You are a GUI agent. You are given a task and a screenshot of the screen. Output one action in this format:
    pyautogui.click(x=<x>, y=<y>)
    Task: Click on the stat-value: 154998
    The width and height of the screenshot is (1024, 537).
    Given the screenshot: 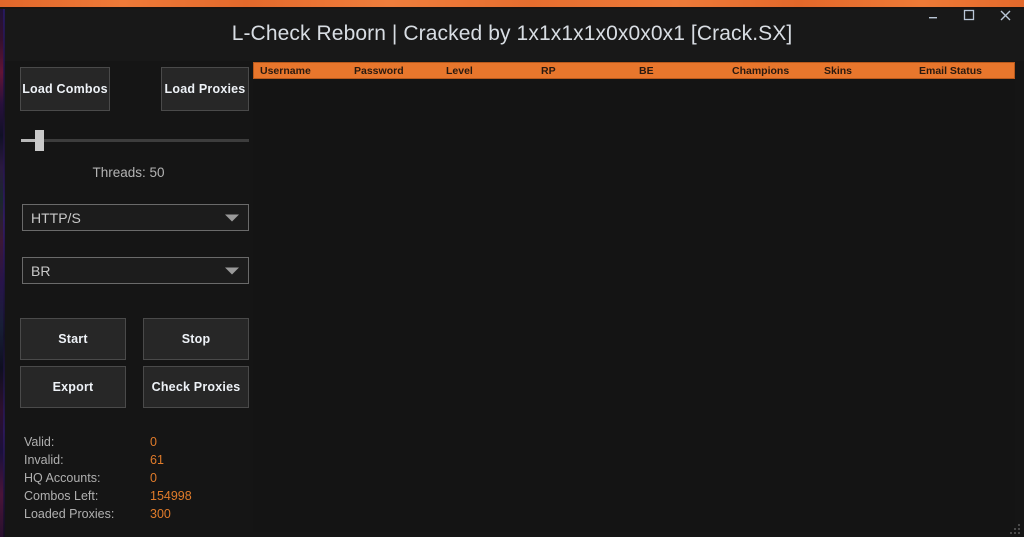 What is the action you would take?
    pyautogui.click(x=171, y=496)
    